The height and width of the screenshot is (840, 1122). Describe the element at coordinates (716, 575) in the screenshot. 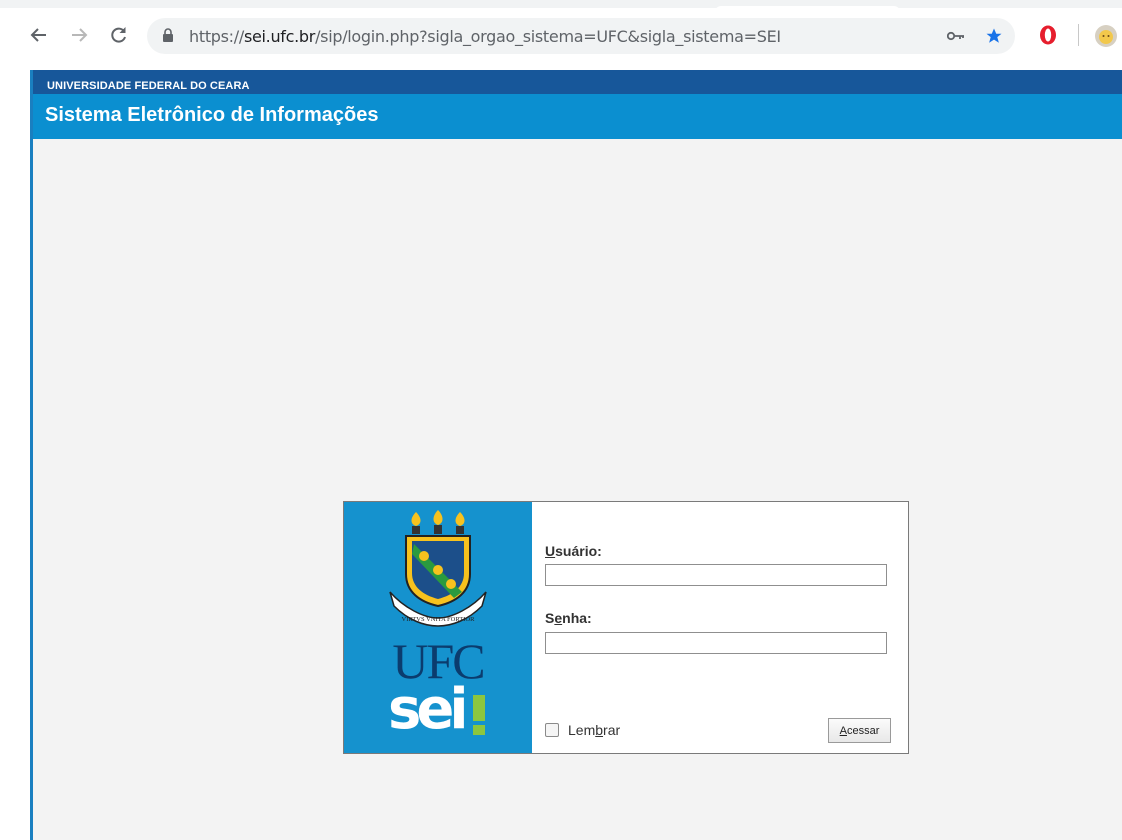

I see `username-input` at that location.